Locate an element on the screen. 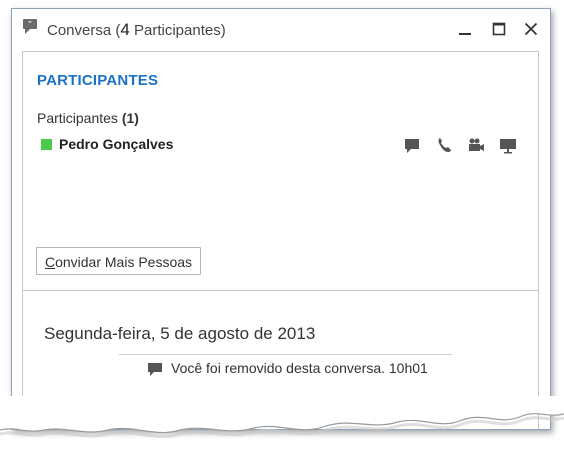 This screenshot has height=460, width=564. video-icon is located at coordinates (476, 145).